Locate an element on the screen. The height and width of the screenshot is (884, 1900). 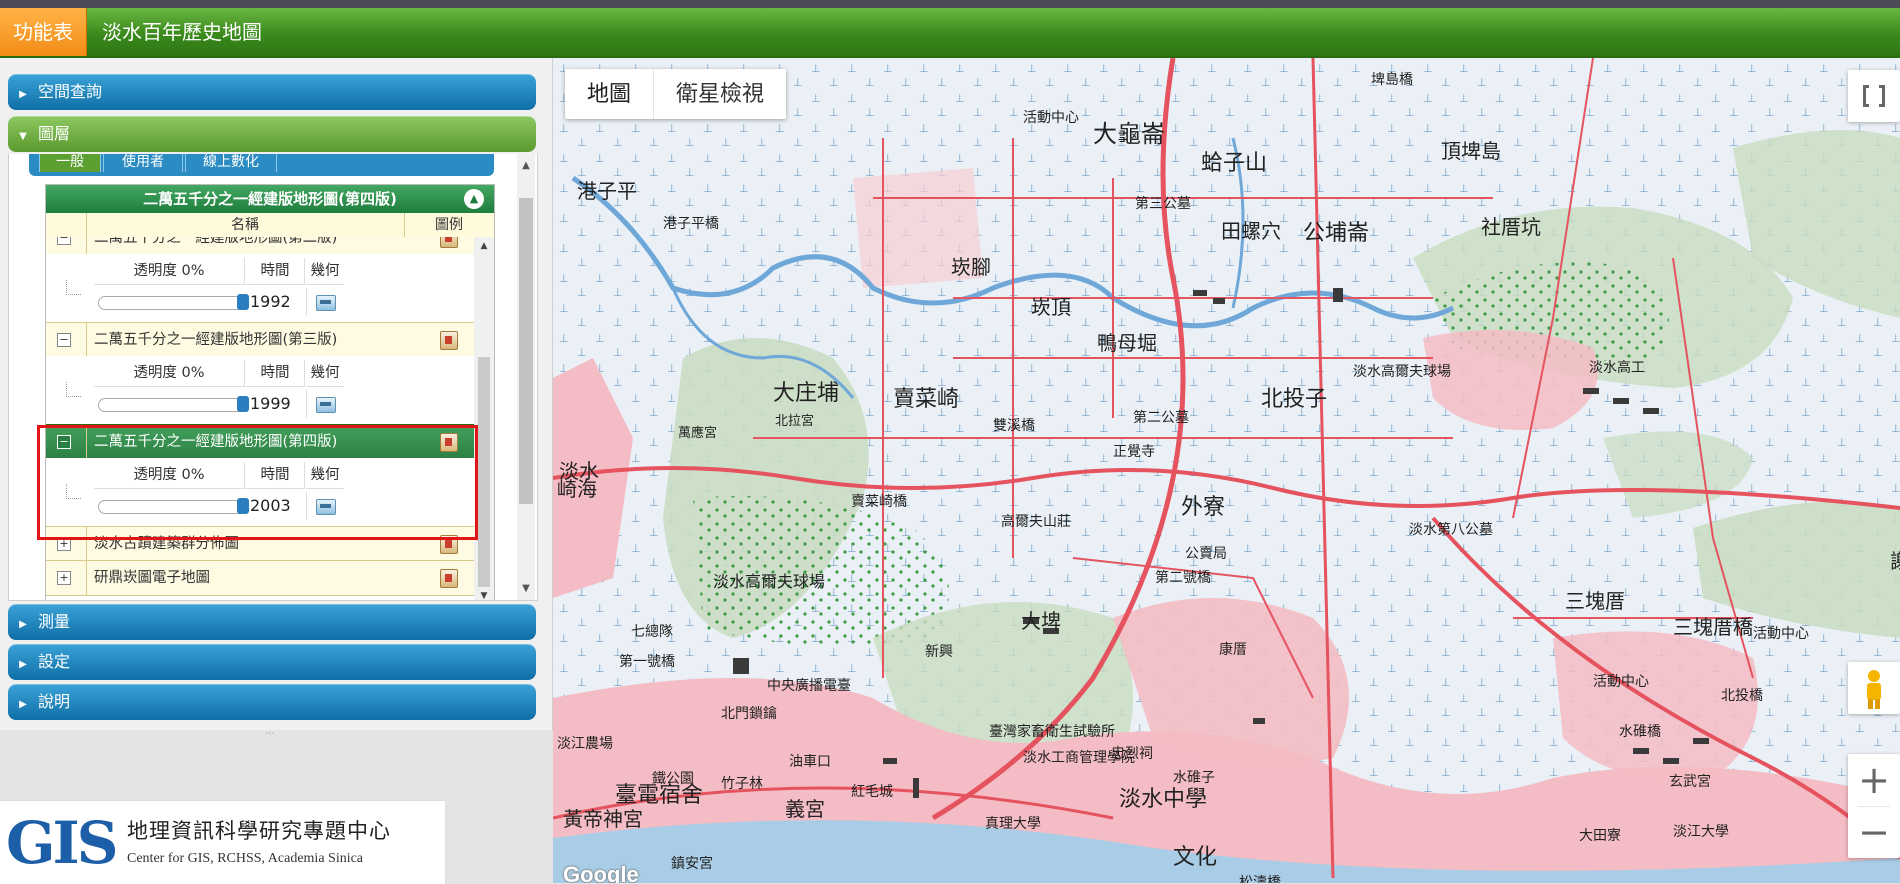
accordion-spatial-query: ▶ 空間查詢 is located at coordinates (272, 92).